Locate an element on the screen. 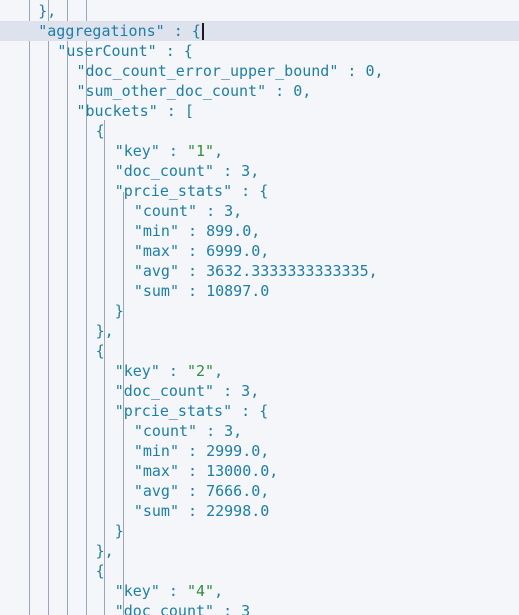 This screenshot has height=615, width=519. code-line: "max" : 13000.0, is located at coordinates (259, 471).